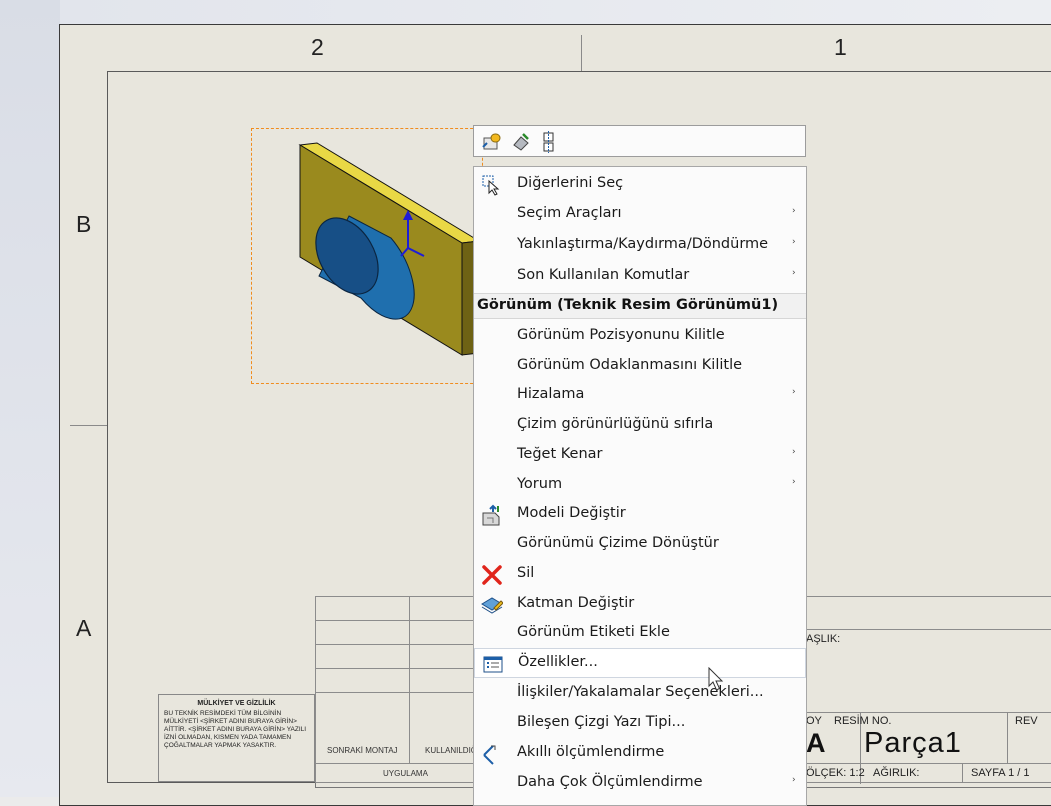 The width and height of the screenshot is (1051, 806). Describe the element at coordinates (814, 721) in the screenshot. I see `tb-size-label: OY` at that location.